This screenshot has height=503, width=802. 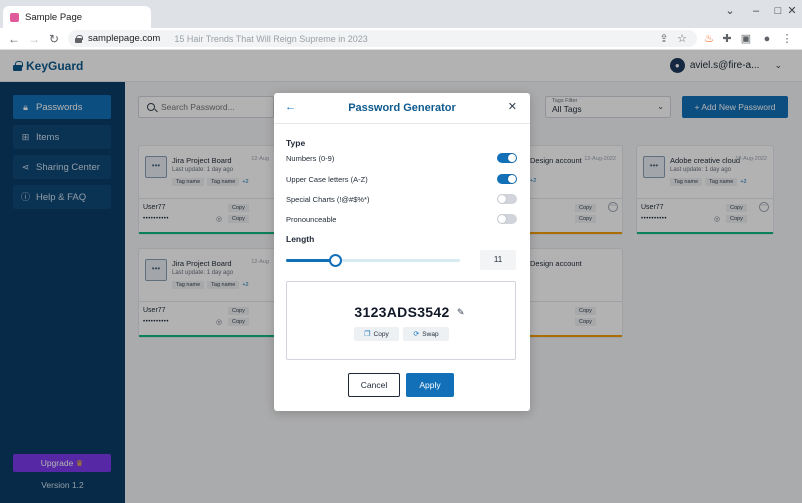 I want to click on swap-icon: ⟳, so click(x=416, y=334).